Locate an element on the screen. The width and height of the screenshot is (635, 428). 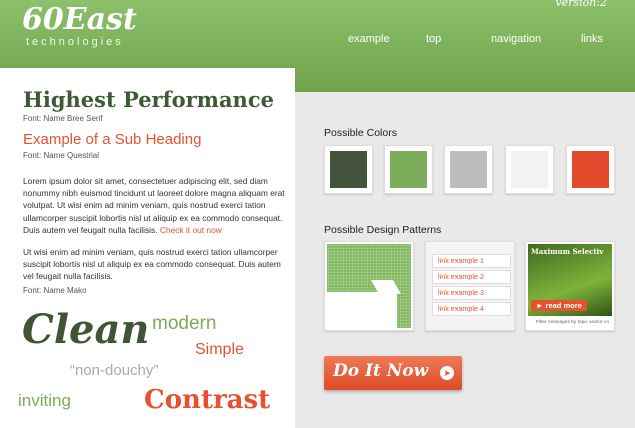
word-clean: Clean is located at coordinates (86, 329).